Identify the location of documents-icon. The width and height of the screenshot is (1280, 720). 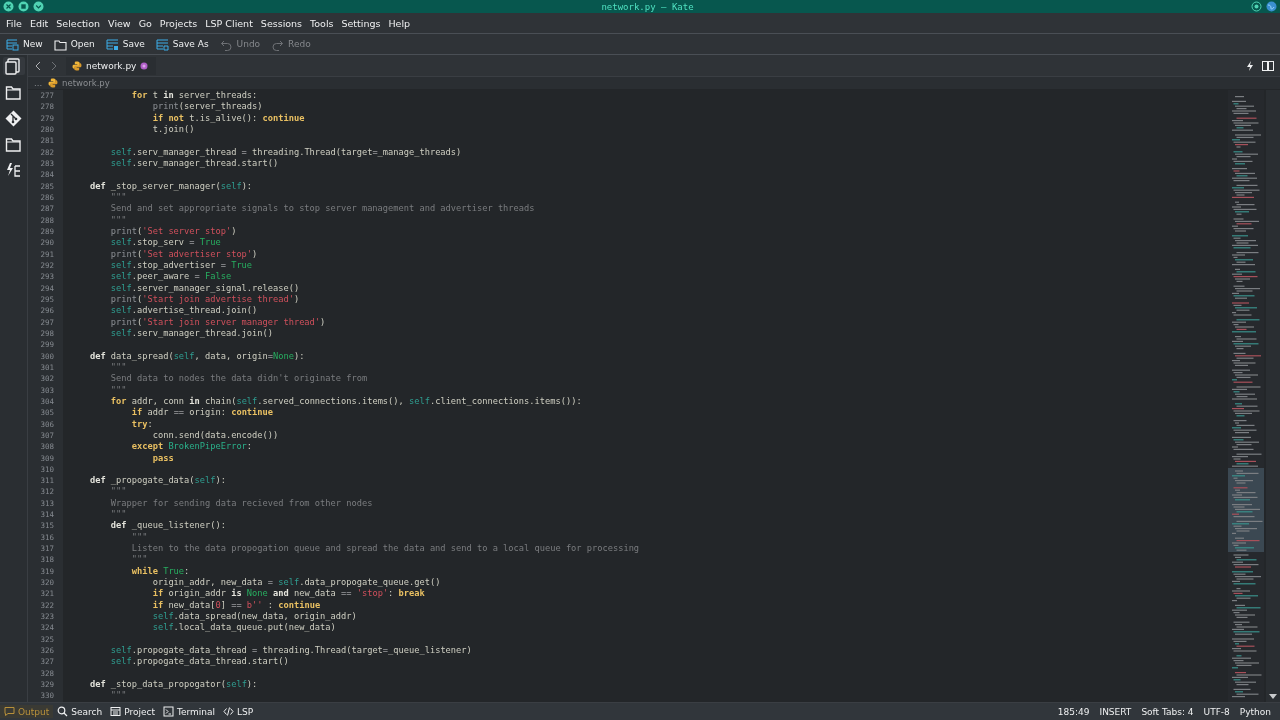
(13, 66).